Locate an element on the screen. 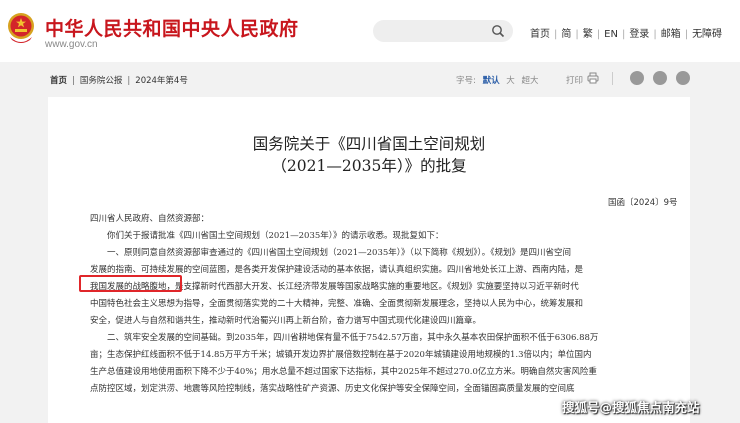  nav-mailbox: 邮箱 is located at coordinates (671, 34).